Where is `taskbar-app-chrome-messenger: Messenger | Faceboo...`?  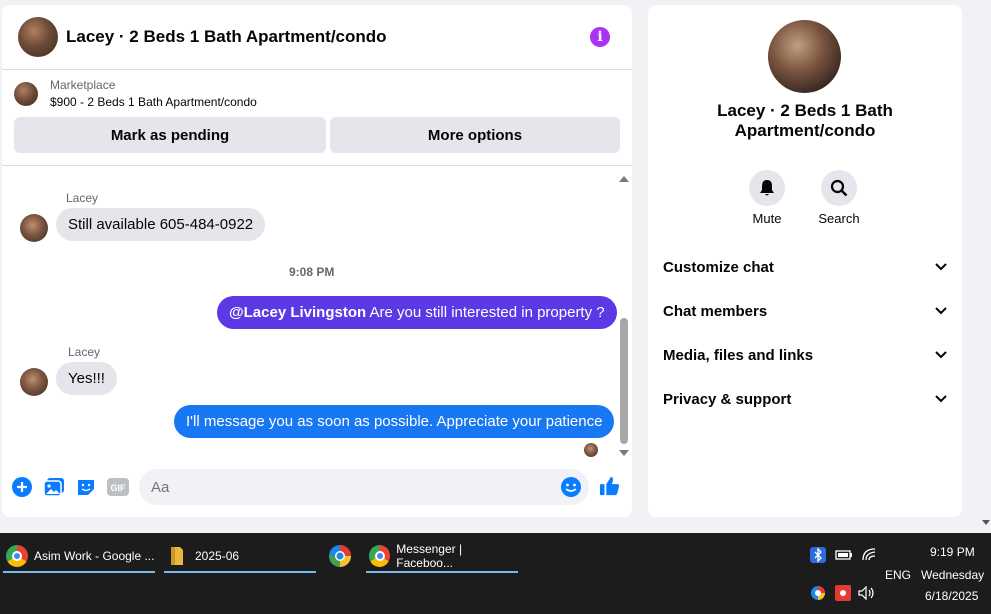
taskbar-app-chrome-messenger: Messenger | Faceboo... is located at coordinates (442, 555).